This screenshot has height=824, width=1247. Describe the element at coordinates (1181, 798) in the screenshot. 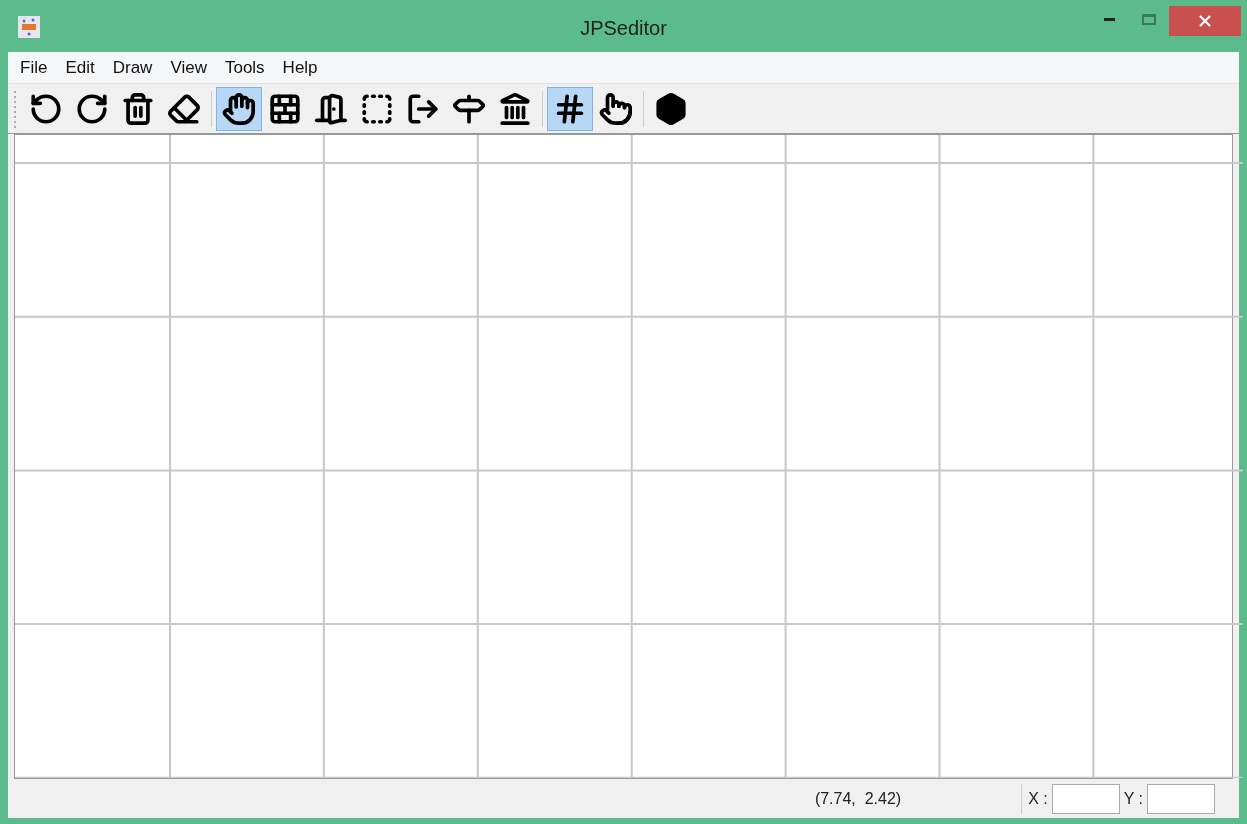

I see `y-input-field` at that location.